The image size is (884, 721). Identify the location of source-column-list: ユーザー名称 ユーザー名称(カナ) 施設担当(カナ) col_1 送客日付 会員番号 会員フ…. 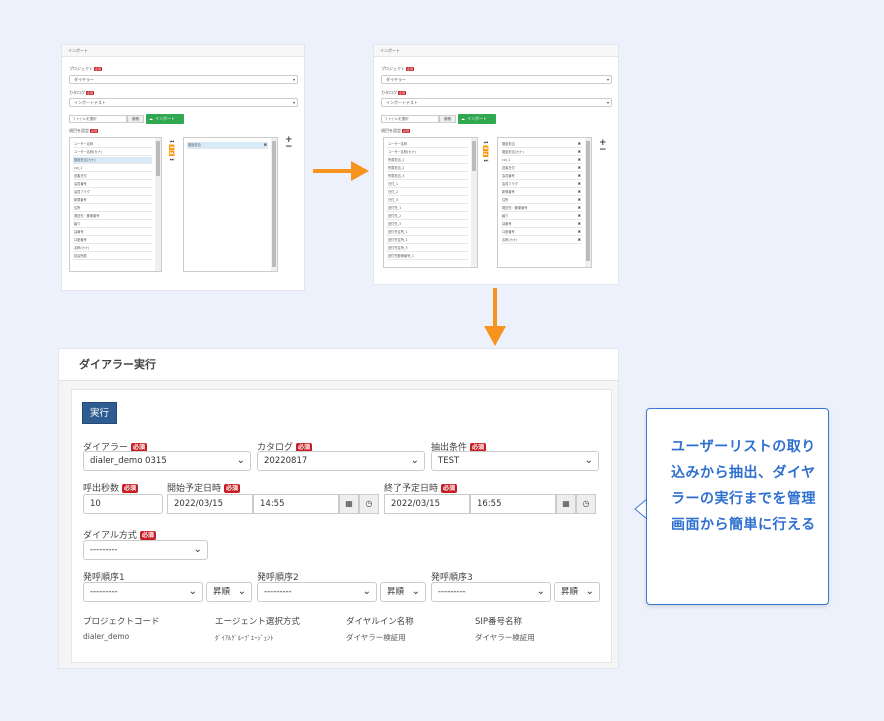
(115, 204).